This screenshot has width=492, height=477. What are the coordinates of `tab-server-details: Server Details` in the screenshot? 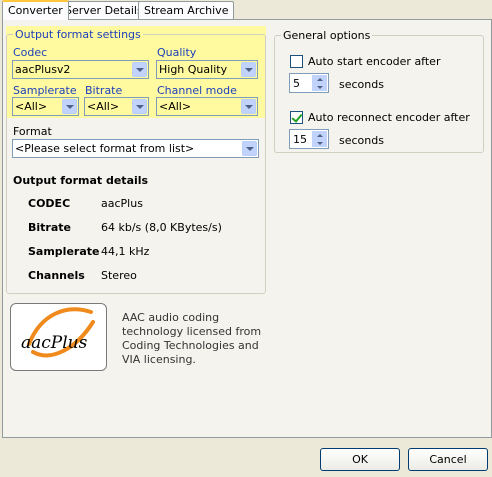 It's located at (104, 10).